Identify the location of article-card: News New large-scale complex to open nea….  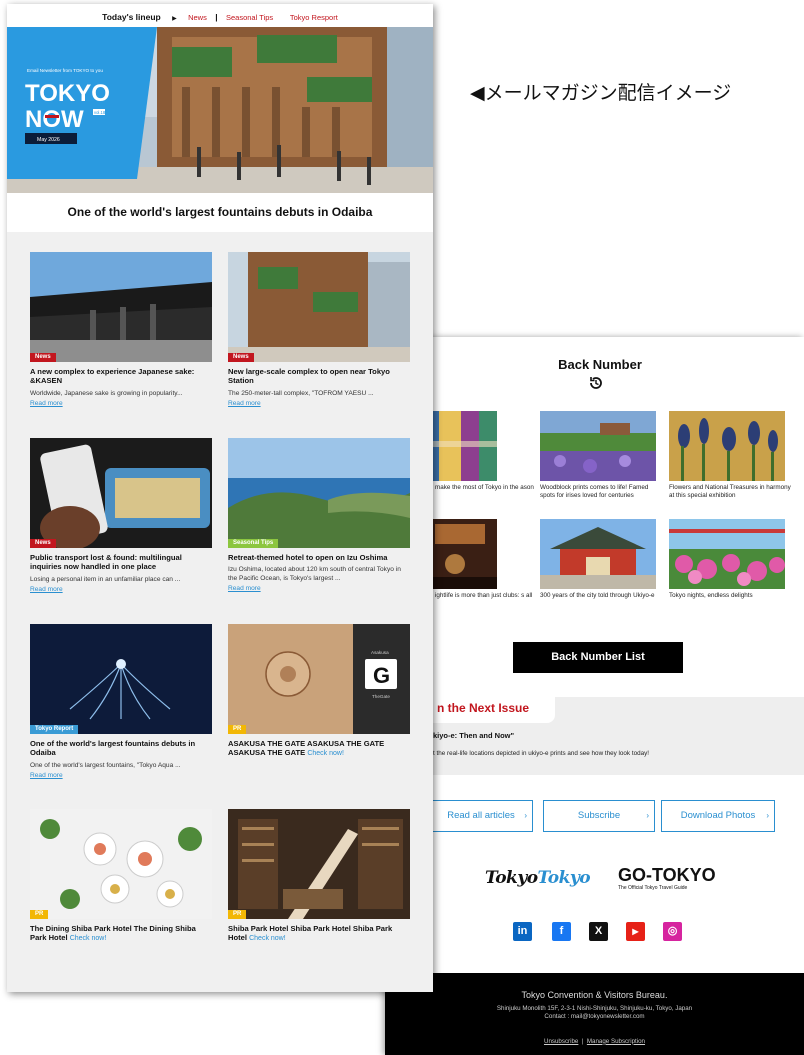
(319, 329).